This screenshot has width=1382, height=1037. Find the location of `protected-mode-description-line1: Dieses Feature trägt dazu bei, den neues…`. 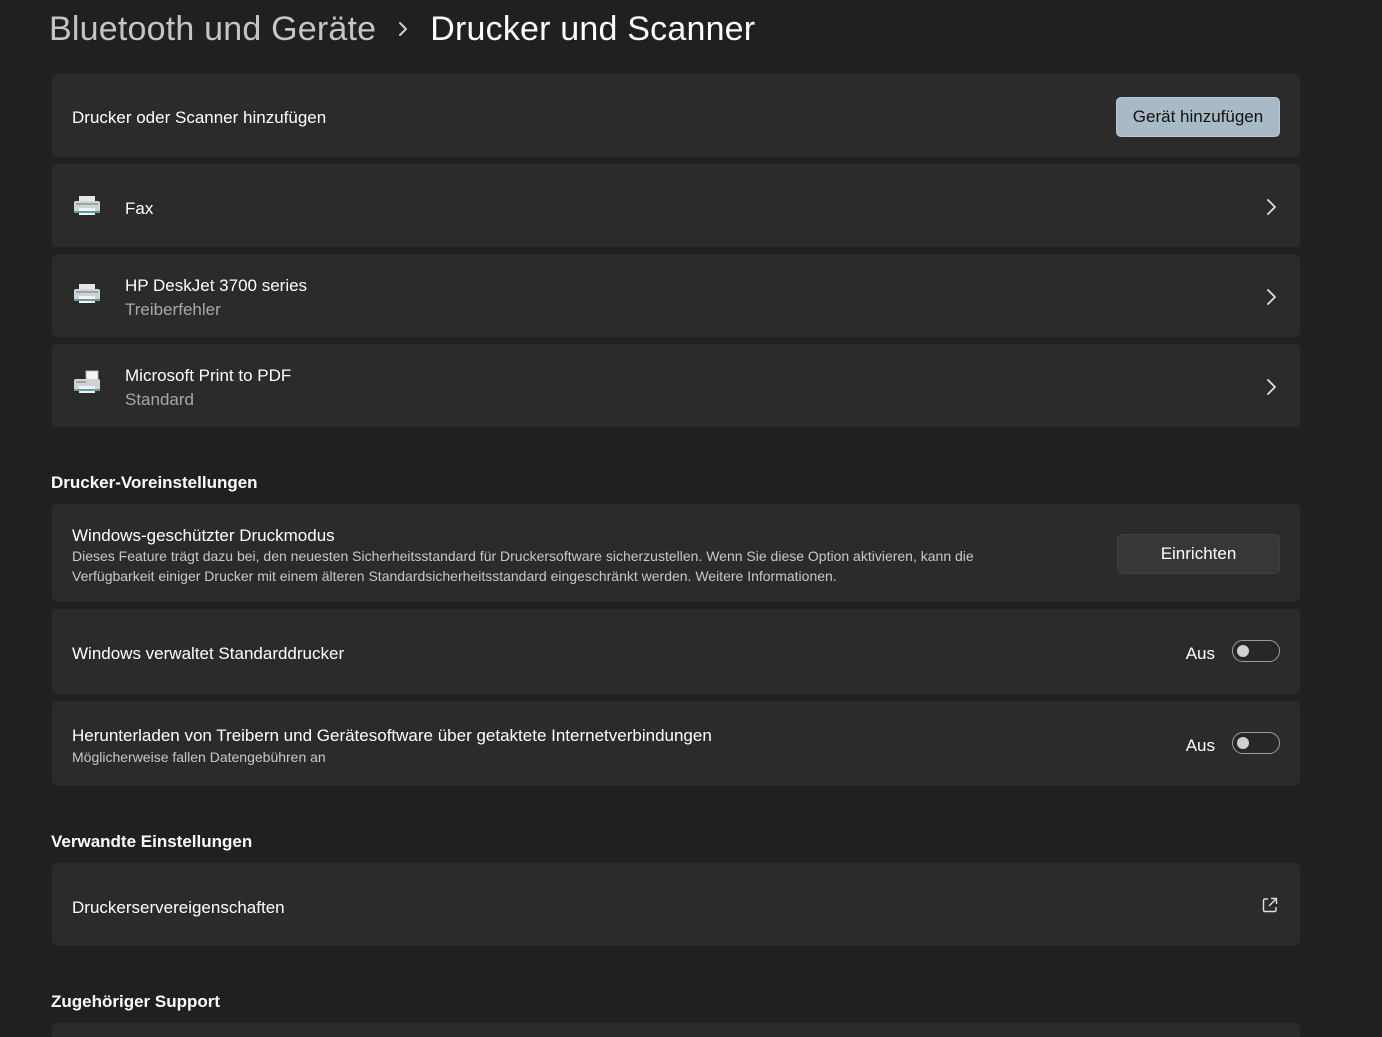

protected-mode-description-line1: Dieses Feature trägt dazu bei, den neues… is located at coordinates (523, 556).